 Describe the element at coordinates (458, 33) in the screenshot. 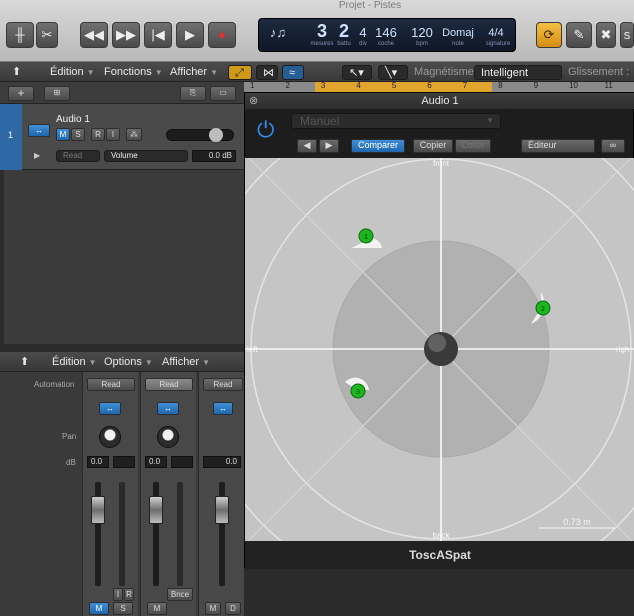

I see `lcd-key: Domaj` at that location.